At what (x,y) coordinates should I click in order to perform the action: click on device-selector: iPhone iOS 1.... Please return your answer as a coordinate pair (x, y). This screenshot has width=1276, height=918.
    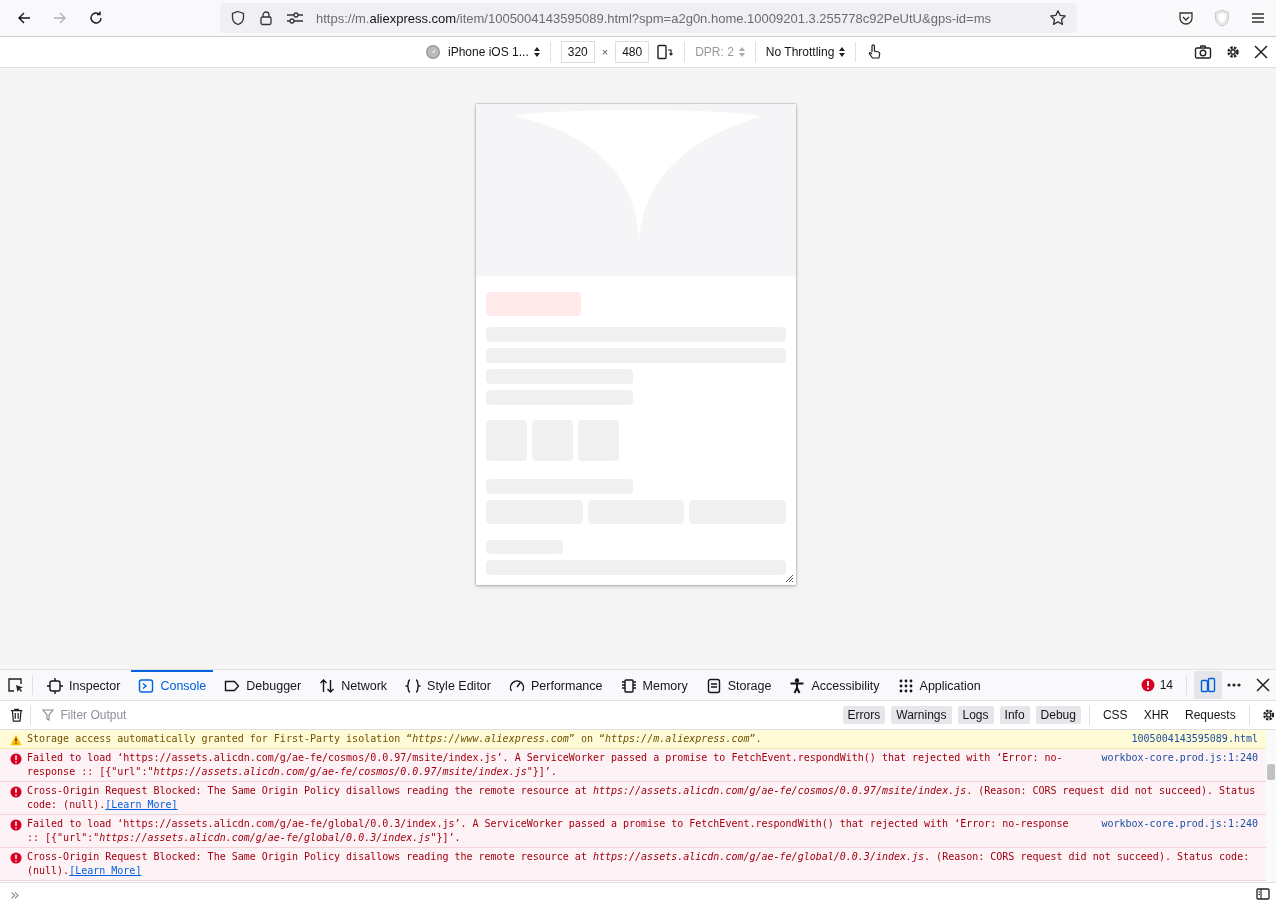
    Looking at the image, I should click on (494, 52).